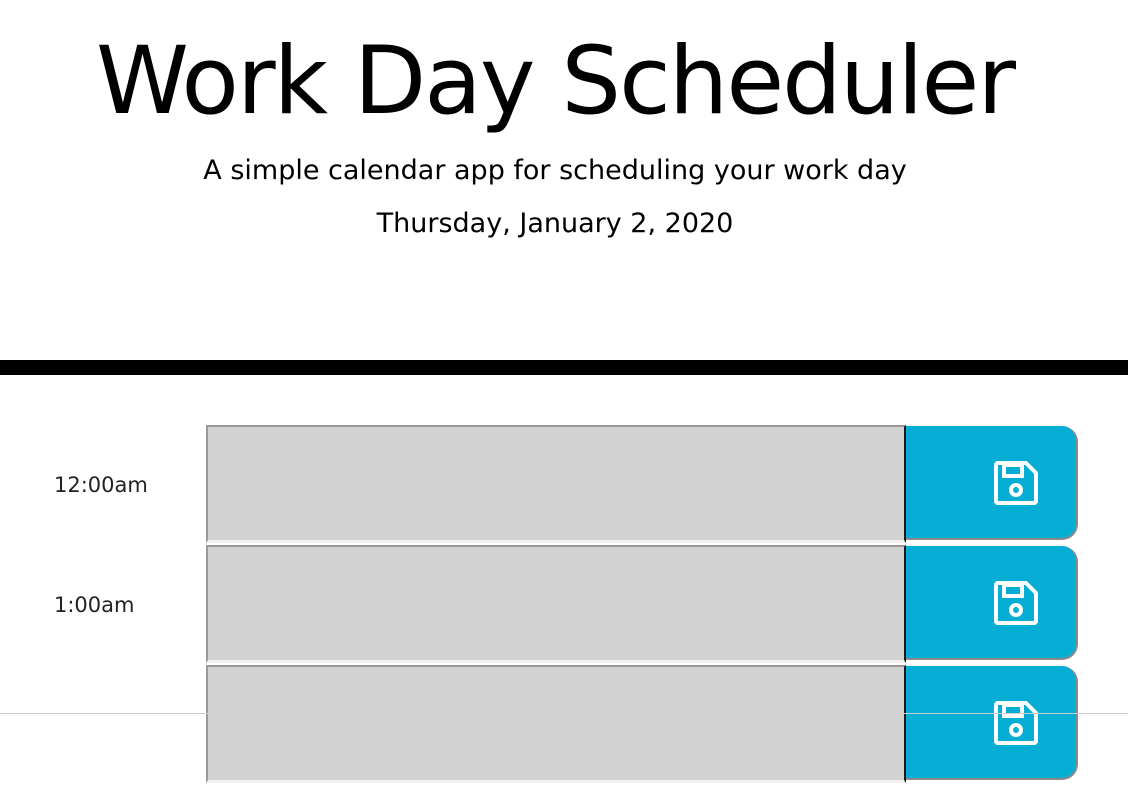 The width and height of the screenshot is (1128, 785). I want to click on hour-label: 1:00am, so click(94, 605).